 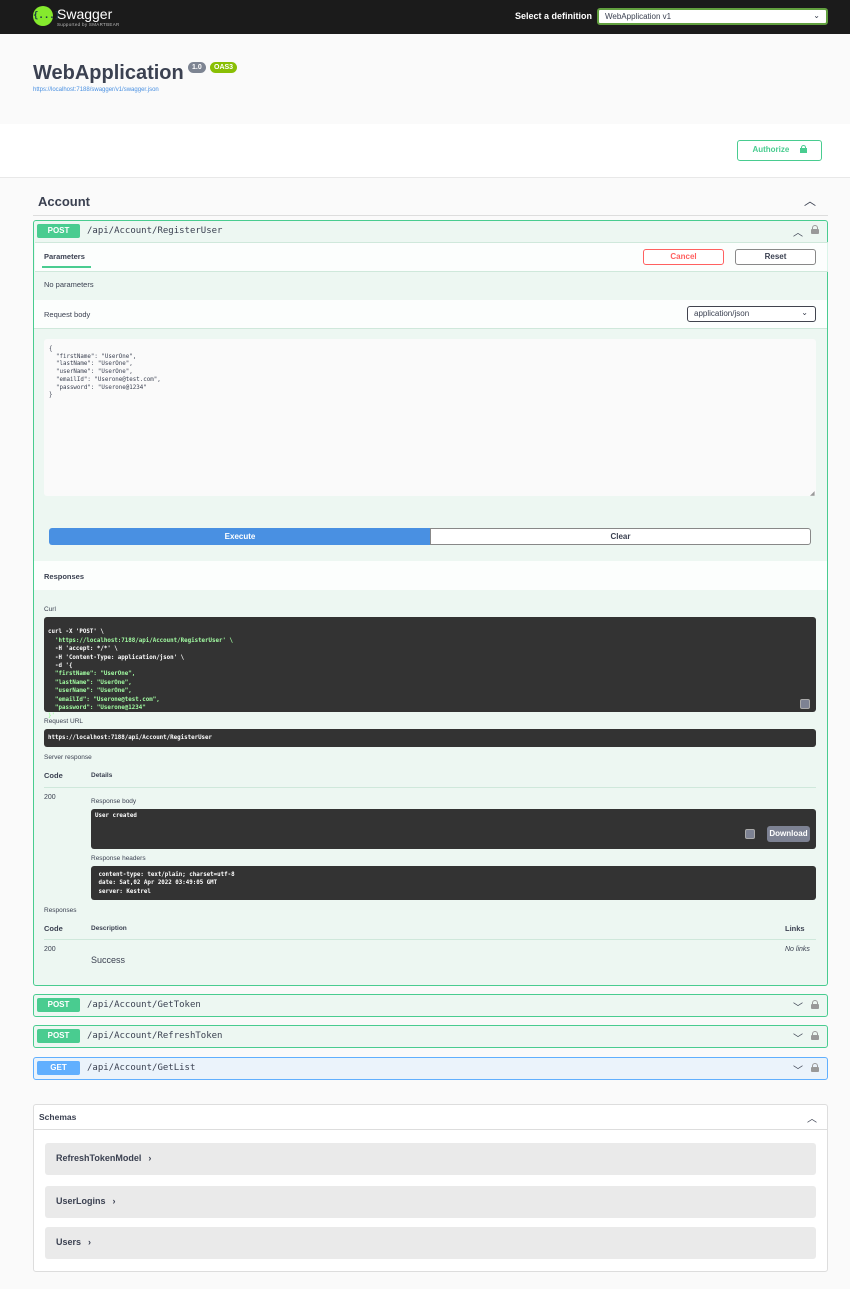 What do you see at coordinates (638, 16) in the screenshot?
I see `definition-select-value: WebApplication v1` at bounding box center [638, 16].